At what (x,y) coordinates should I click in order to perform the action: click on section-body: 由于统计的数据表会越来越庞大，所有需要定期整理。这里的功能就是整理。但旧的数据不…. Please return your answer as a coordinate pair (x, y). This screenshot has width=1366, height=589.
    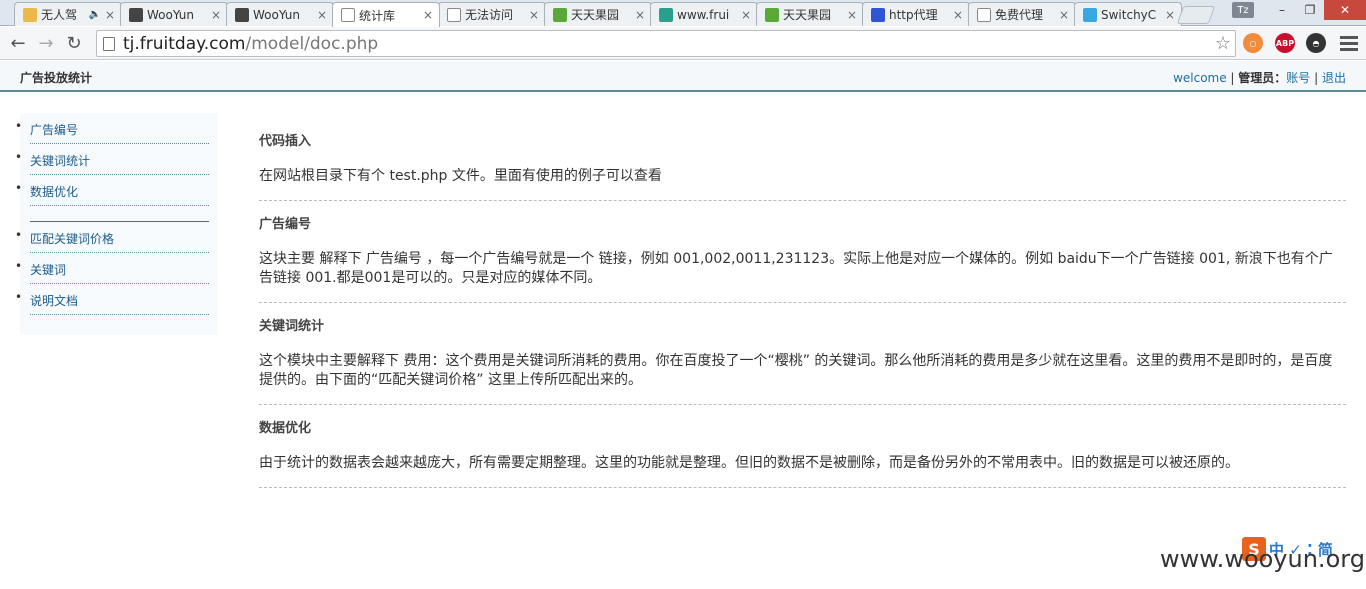
    Looking at the image, I should click on (749, 463).